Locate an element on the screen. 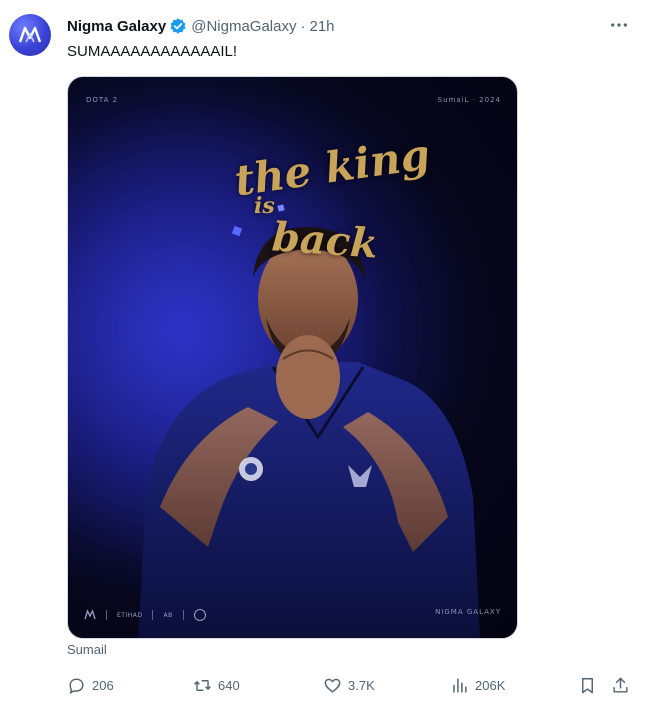 The width and height of the screenshot is (649, 702). headline-line-2: is is located at coordinates (264, 206).